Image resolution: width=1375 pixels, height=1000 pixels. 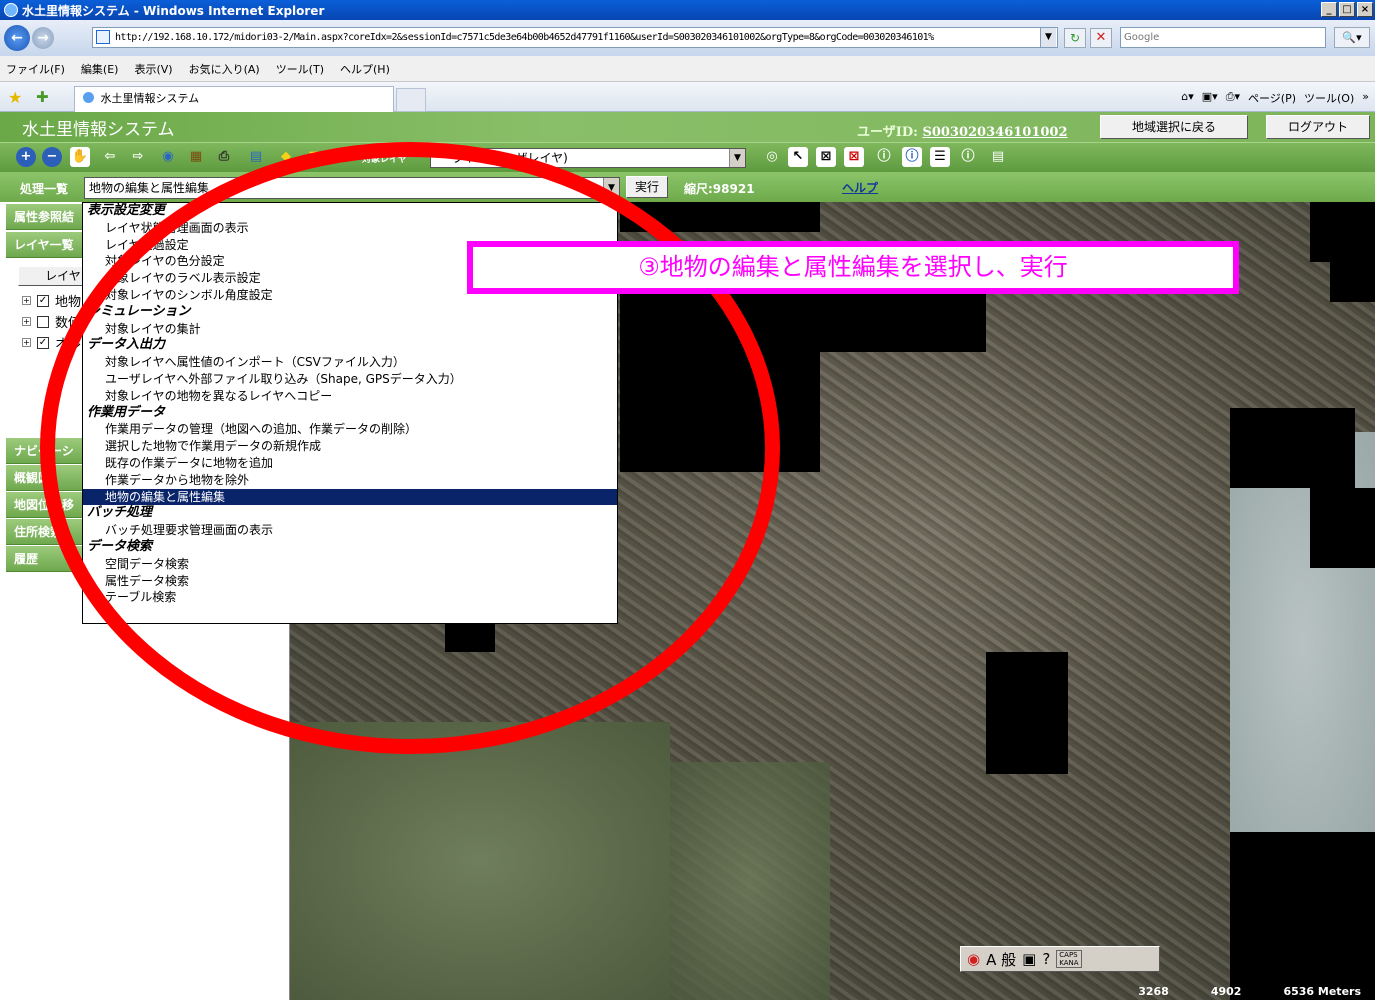 I want to click on app-title: 水土里情報システム, so click(x=98, y=130).